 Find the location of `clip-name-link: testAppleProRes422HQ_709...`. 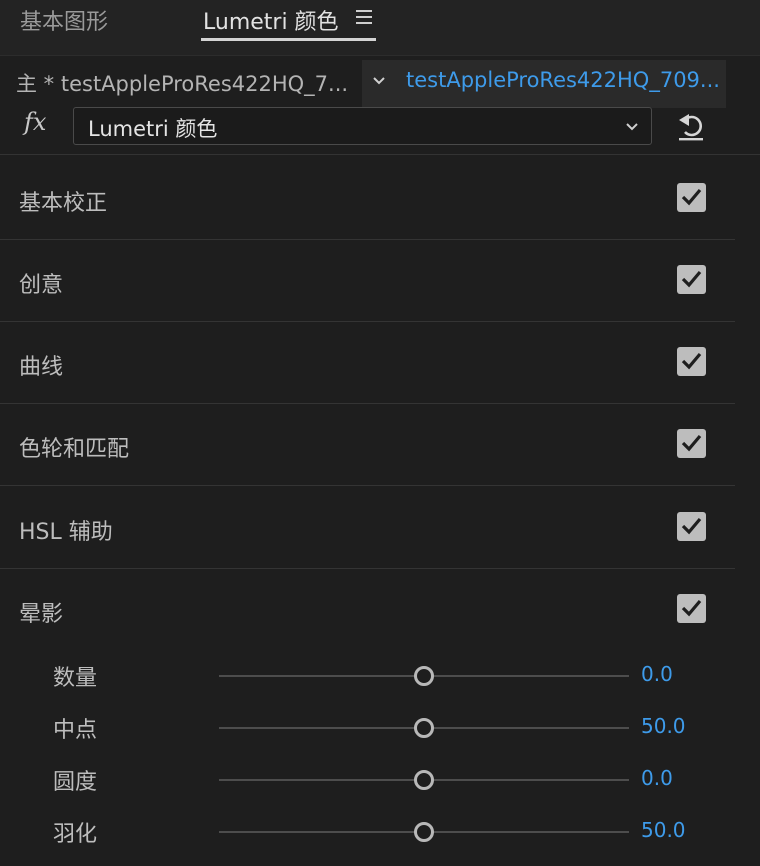

clip-name-link: testAppleProRes422HQ_709... is located at coordinates (563, 80).